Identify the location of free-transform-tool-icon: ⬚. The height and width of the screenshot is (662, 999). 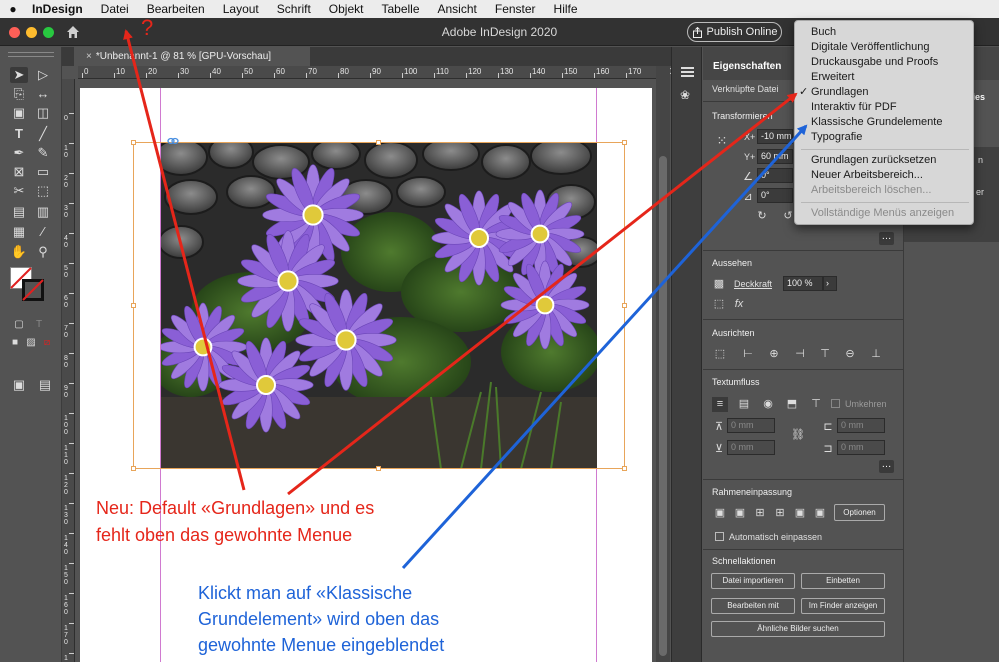
(43, 191).